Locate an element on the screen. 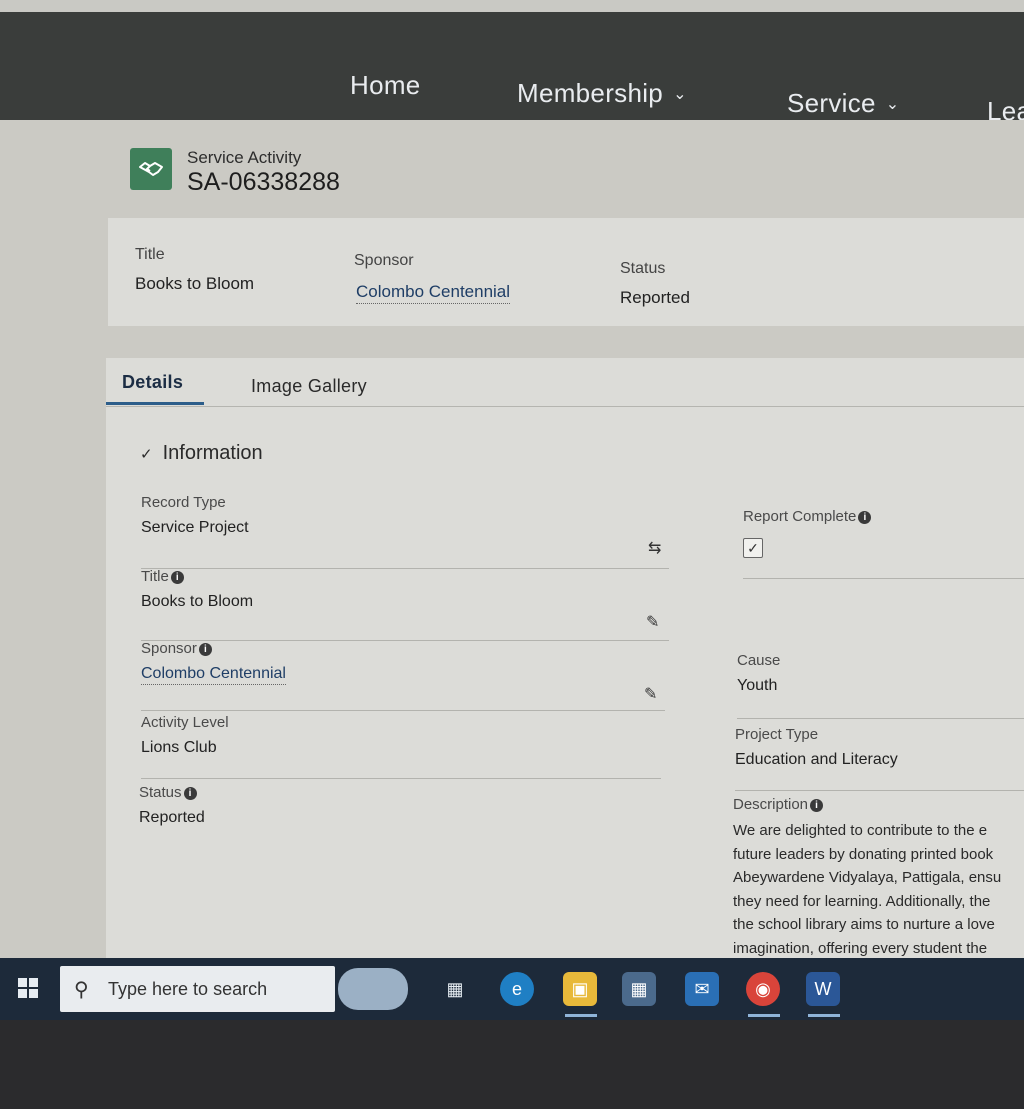 The height and width of the screenshot is (1109, 1024). field-sponsor-link: Colombo Centennial is located at coordinates (213, 675).